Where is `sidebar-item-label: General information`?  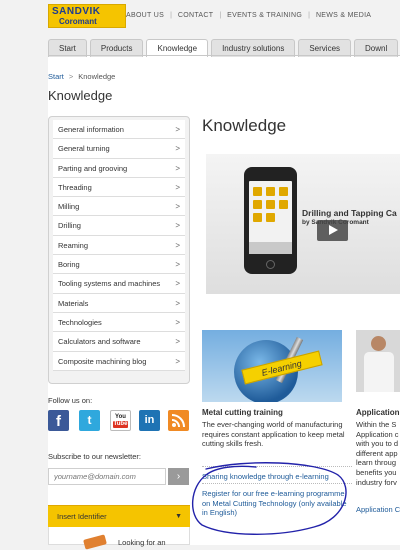
sidebar-item-label: General information is located at coordinates (91, 129).